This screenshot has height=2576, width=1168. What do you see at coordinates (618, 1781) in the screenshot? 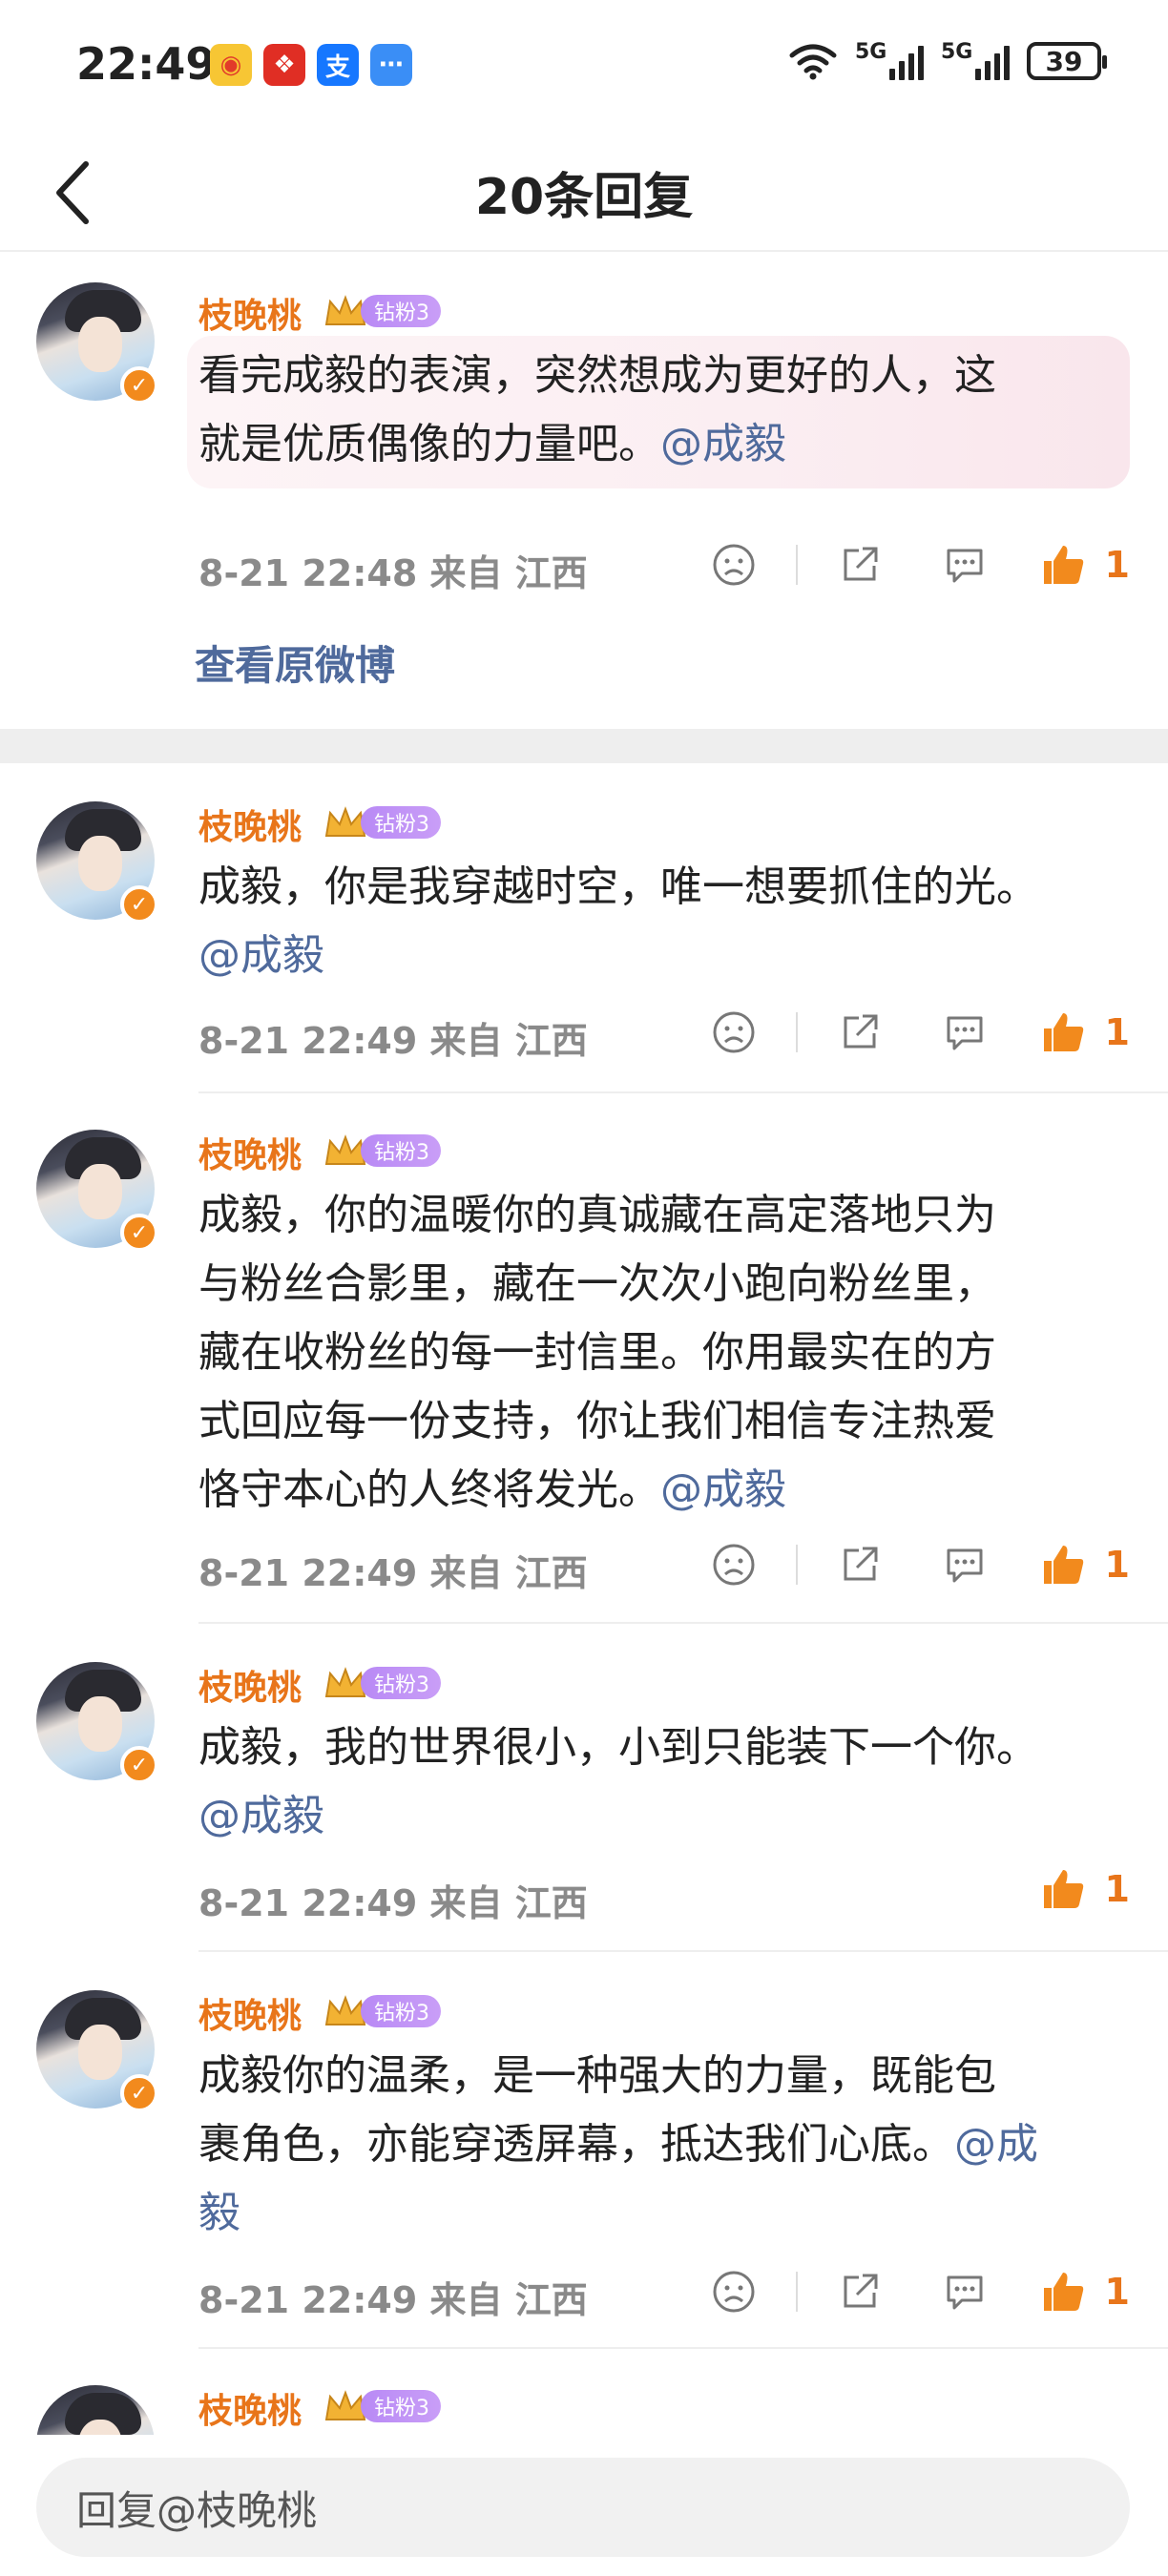
I see `reply-text: 成毅，我的世界很小，小到只能装下一个你。 @成毅` at bounding box center [618, 1781].